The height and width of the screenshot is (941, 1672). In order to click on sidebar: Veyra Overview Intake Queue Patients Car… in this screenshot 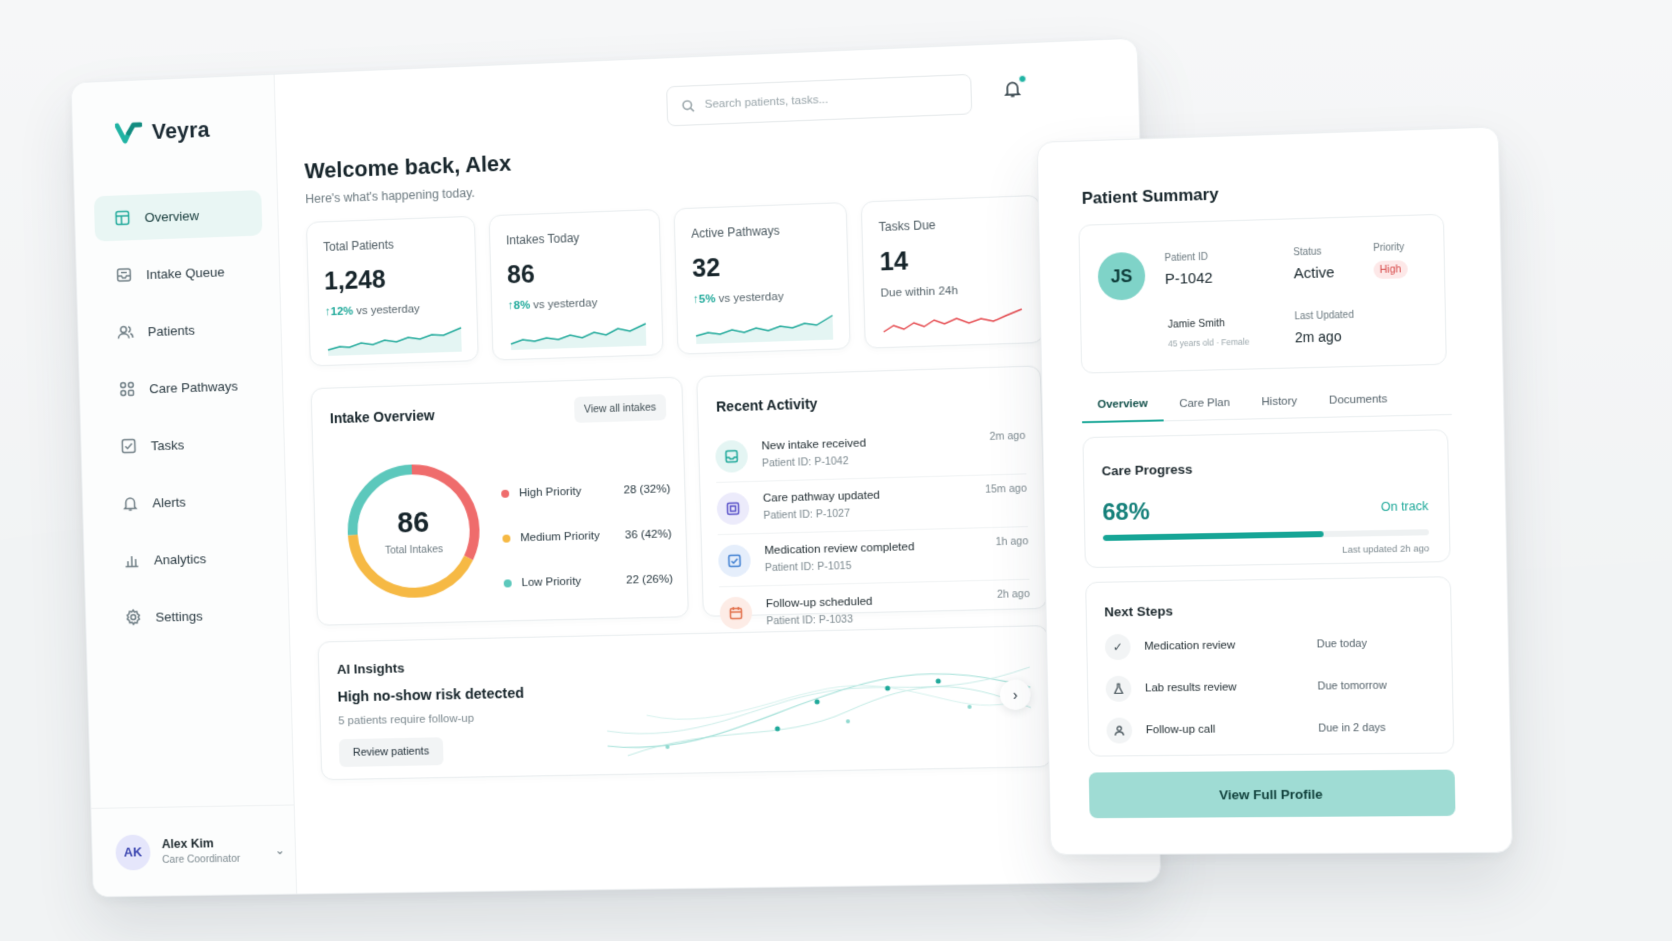, I will do `click(184, 485)`.